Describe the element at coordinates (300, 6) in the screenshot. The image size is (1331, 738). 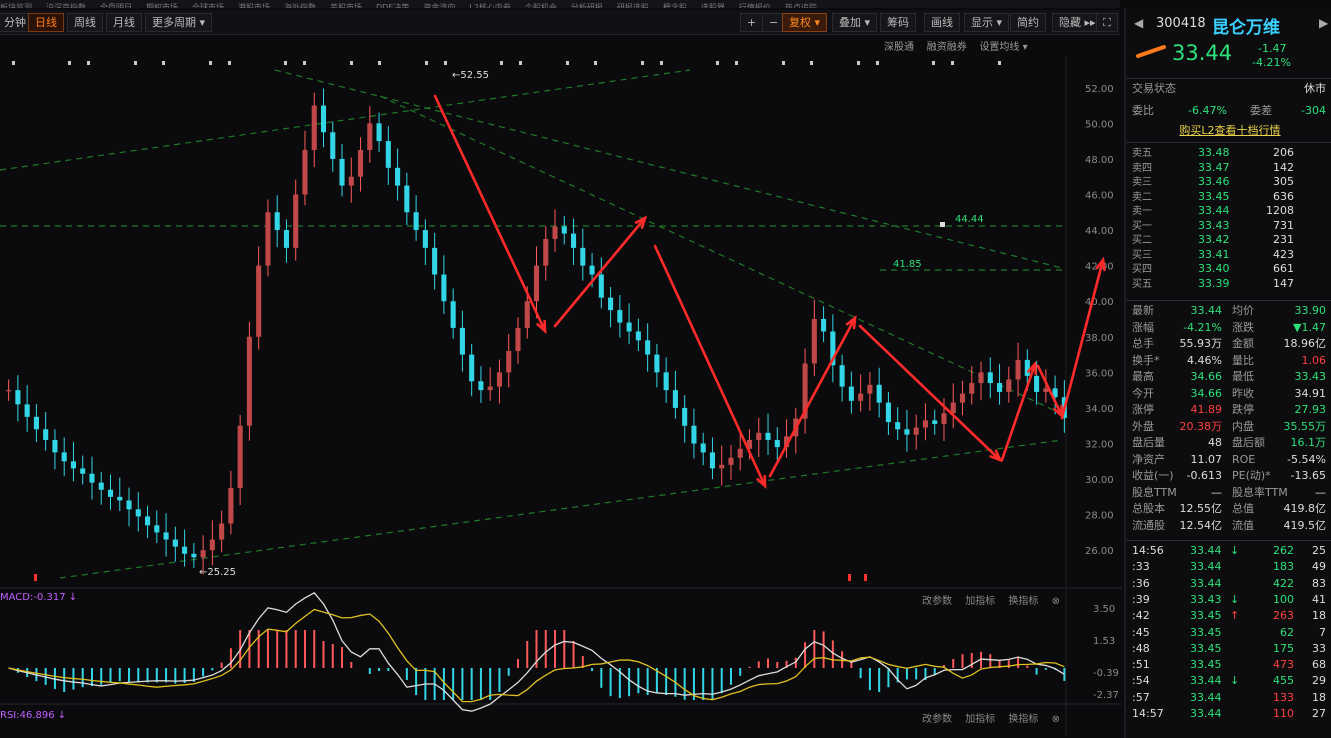
I see `top-menu-item: 海外指数` at that location.